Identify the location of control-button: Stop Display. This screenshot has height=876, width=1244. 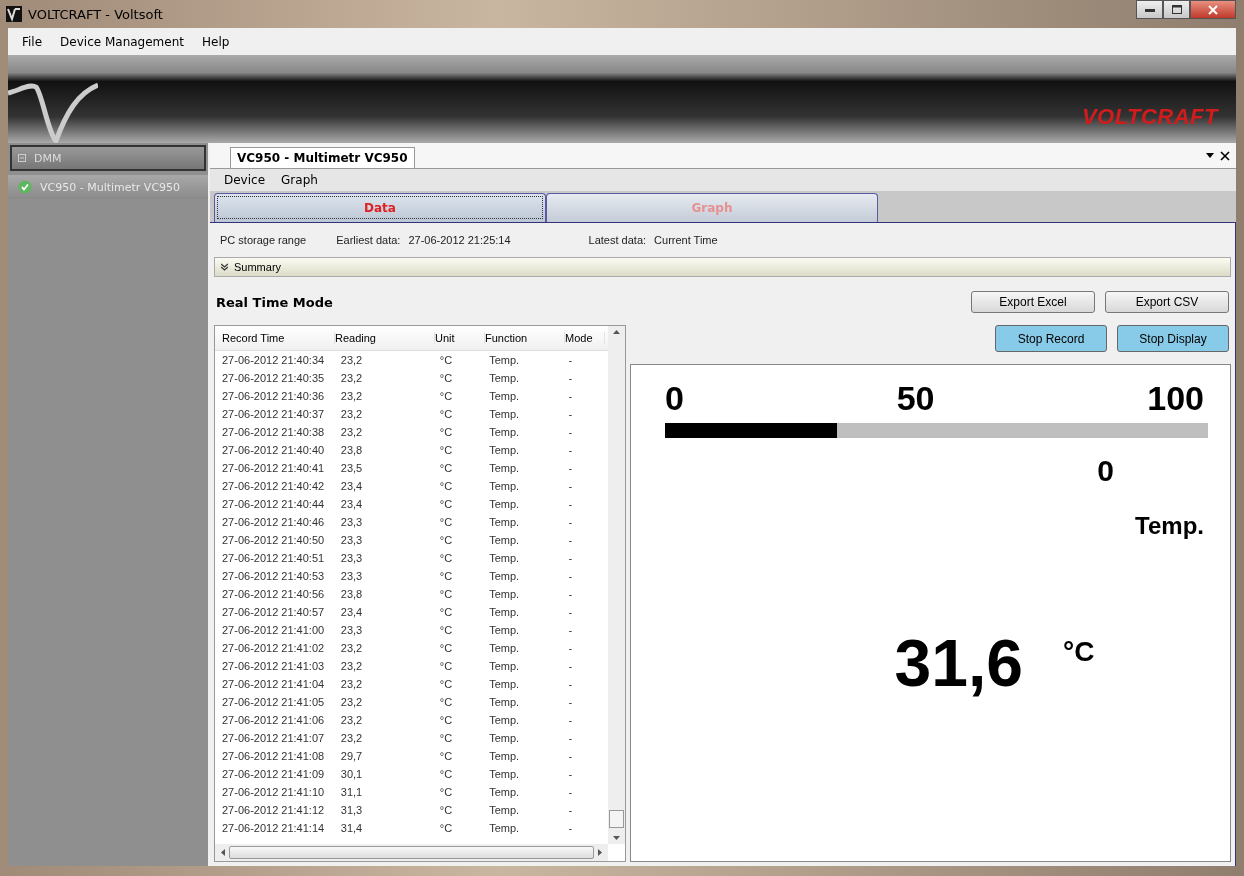
(1173, 338).